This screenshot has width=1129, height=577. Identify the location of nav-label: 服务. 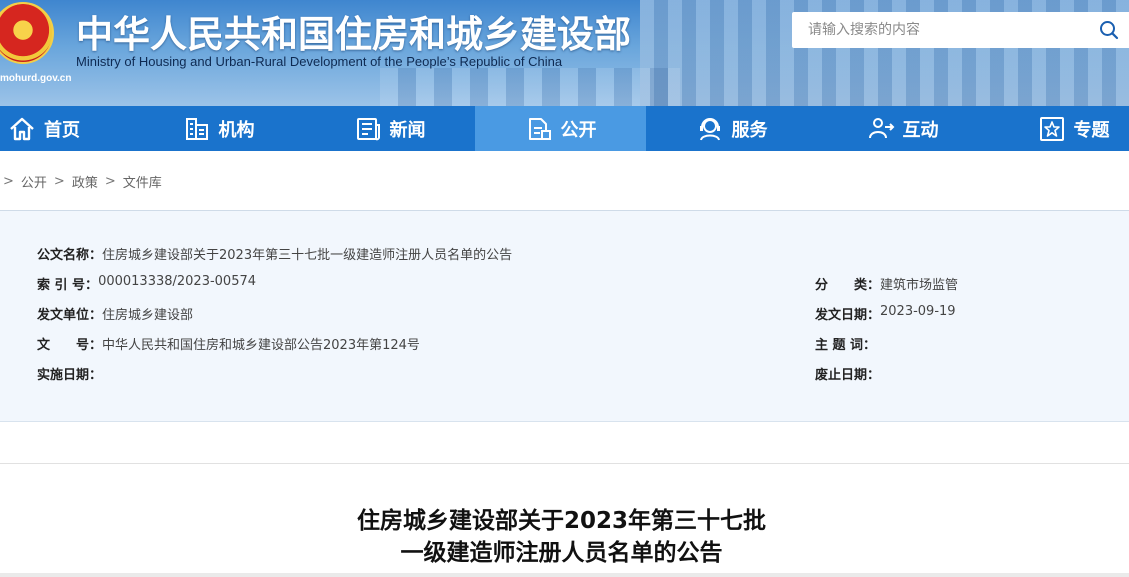
(749, 130).